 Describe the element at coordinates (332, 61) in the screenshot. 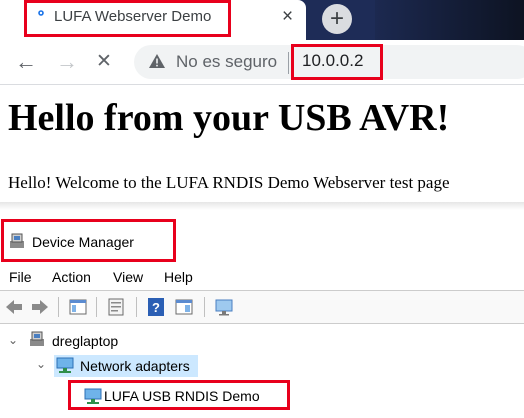

I see `url-text: 10.0.0.2` at that location.